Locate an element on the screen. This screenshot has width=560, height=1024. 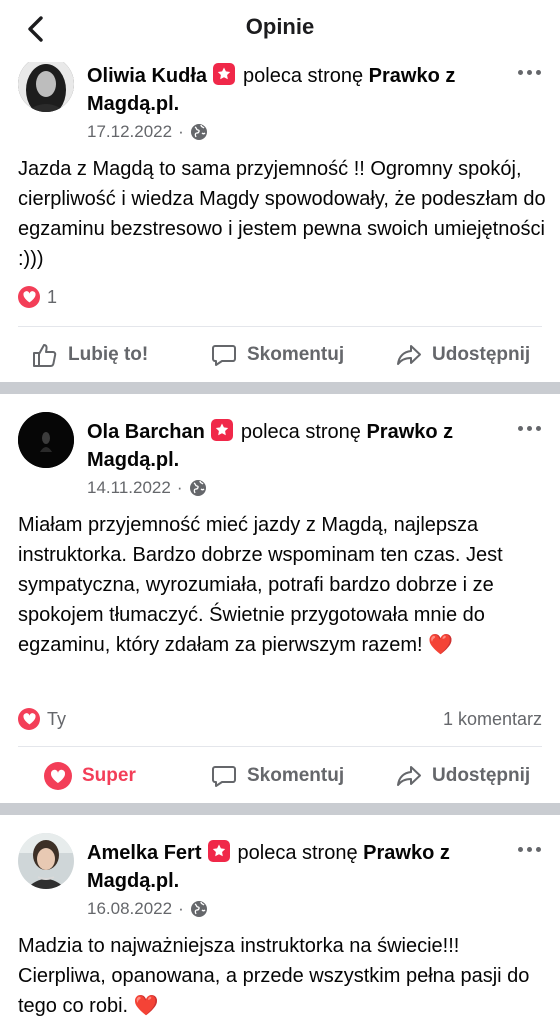
action-bar: Super Skomentuj Udostępnij is located at coordinates (280, 776).